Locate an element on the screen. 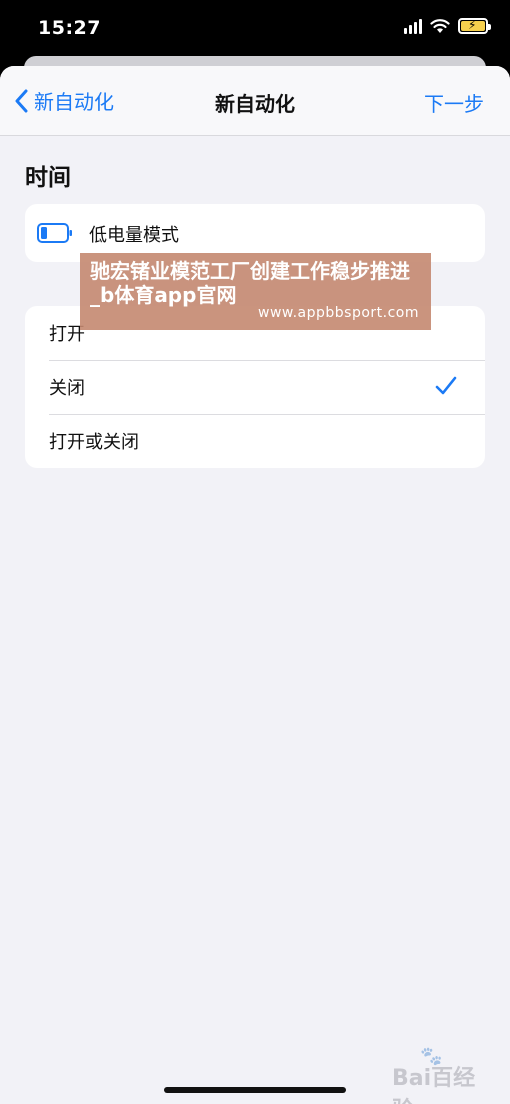  wifi-icon is located at coordinates (440, 26).